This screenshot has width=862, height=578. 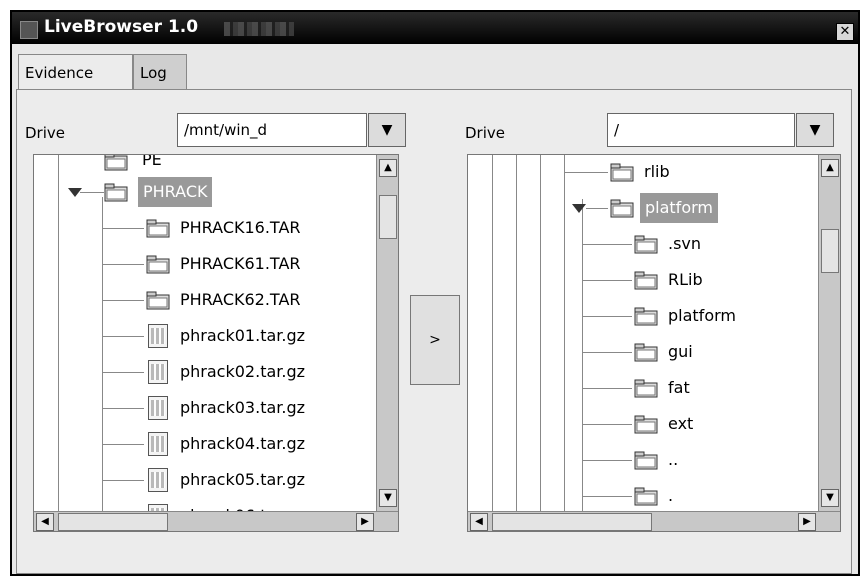 What do you see at coordinates (829, 333) in the screenshot?
I see `right-vertical-scrollbar: ▲ ▼` at bounding box center [829, 333].